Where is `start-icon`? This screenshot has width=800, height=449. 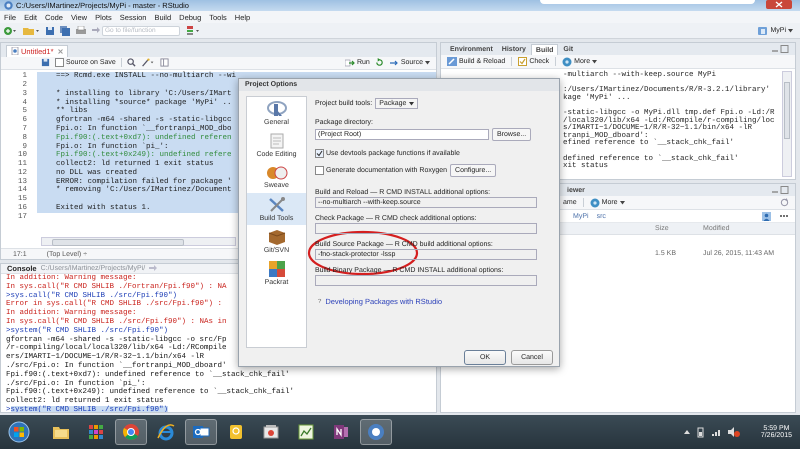
start-icon is located at coordinates (19, 432).